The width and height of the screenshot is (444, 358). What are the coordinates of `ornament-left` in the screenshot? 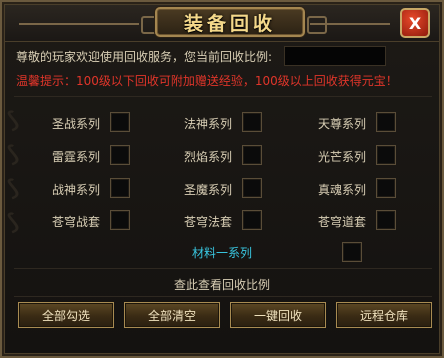 It's located at (79, 24).